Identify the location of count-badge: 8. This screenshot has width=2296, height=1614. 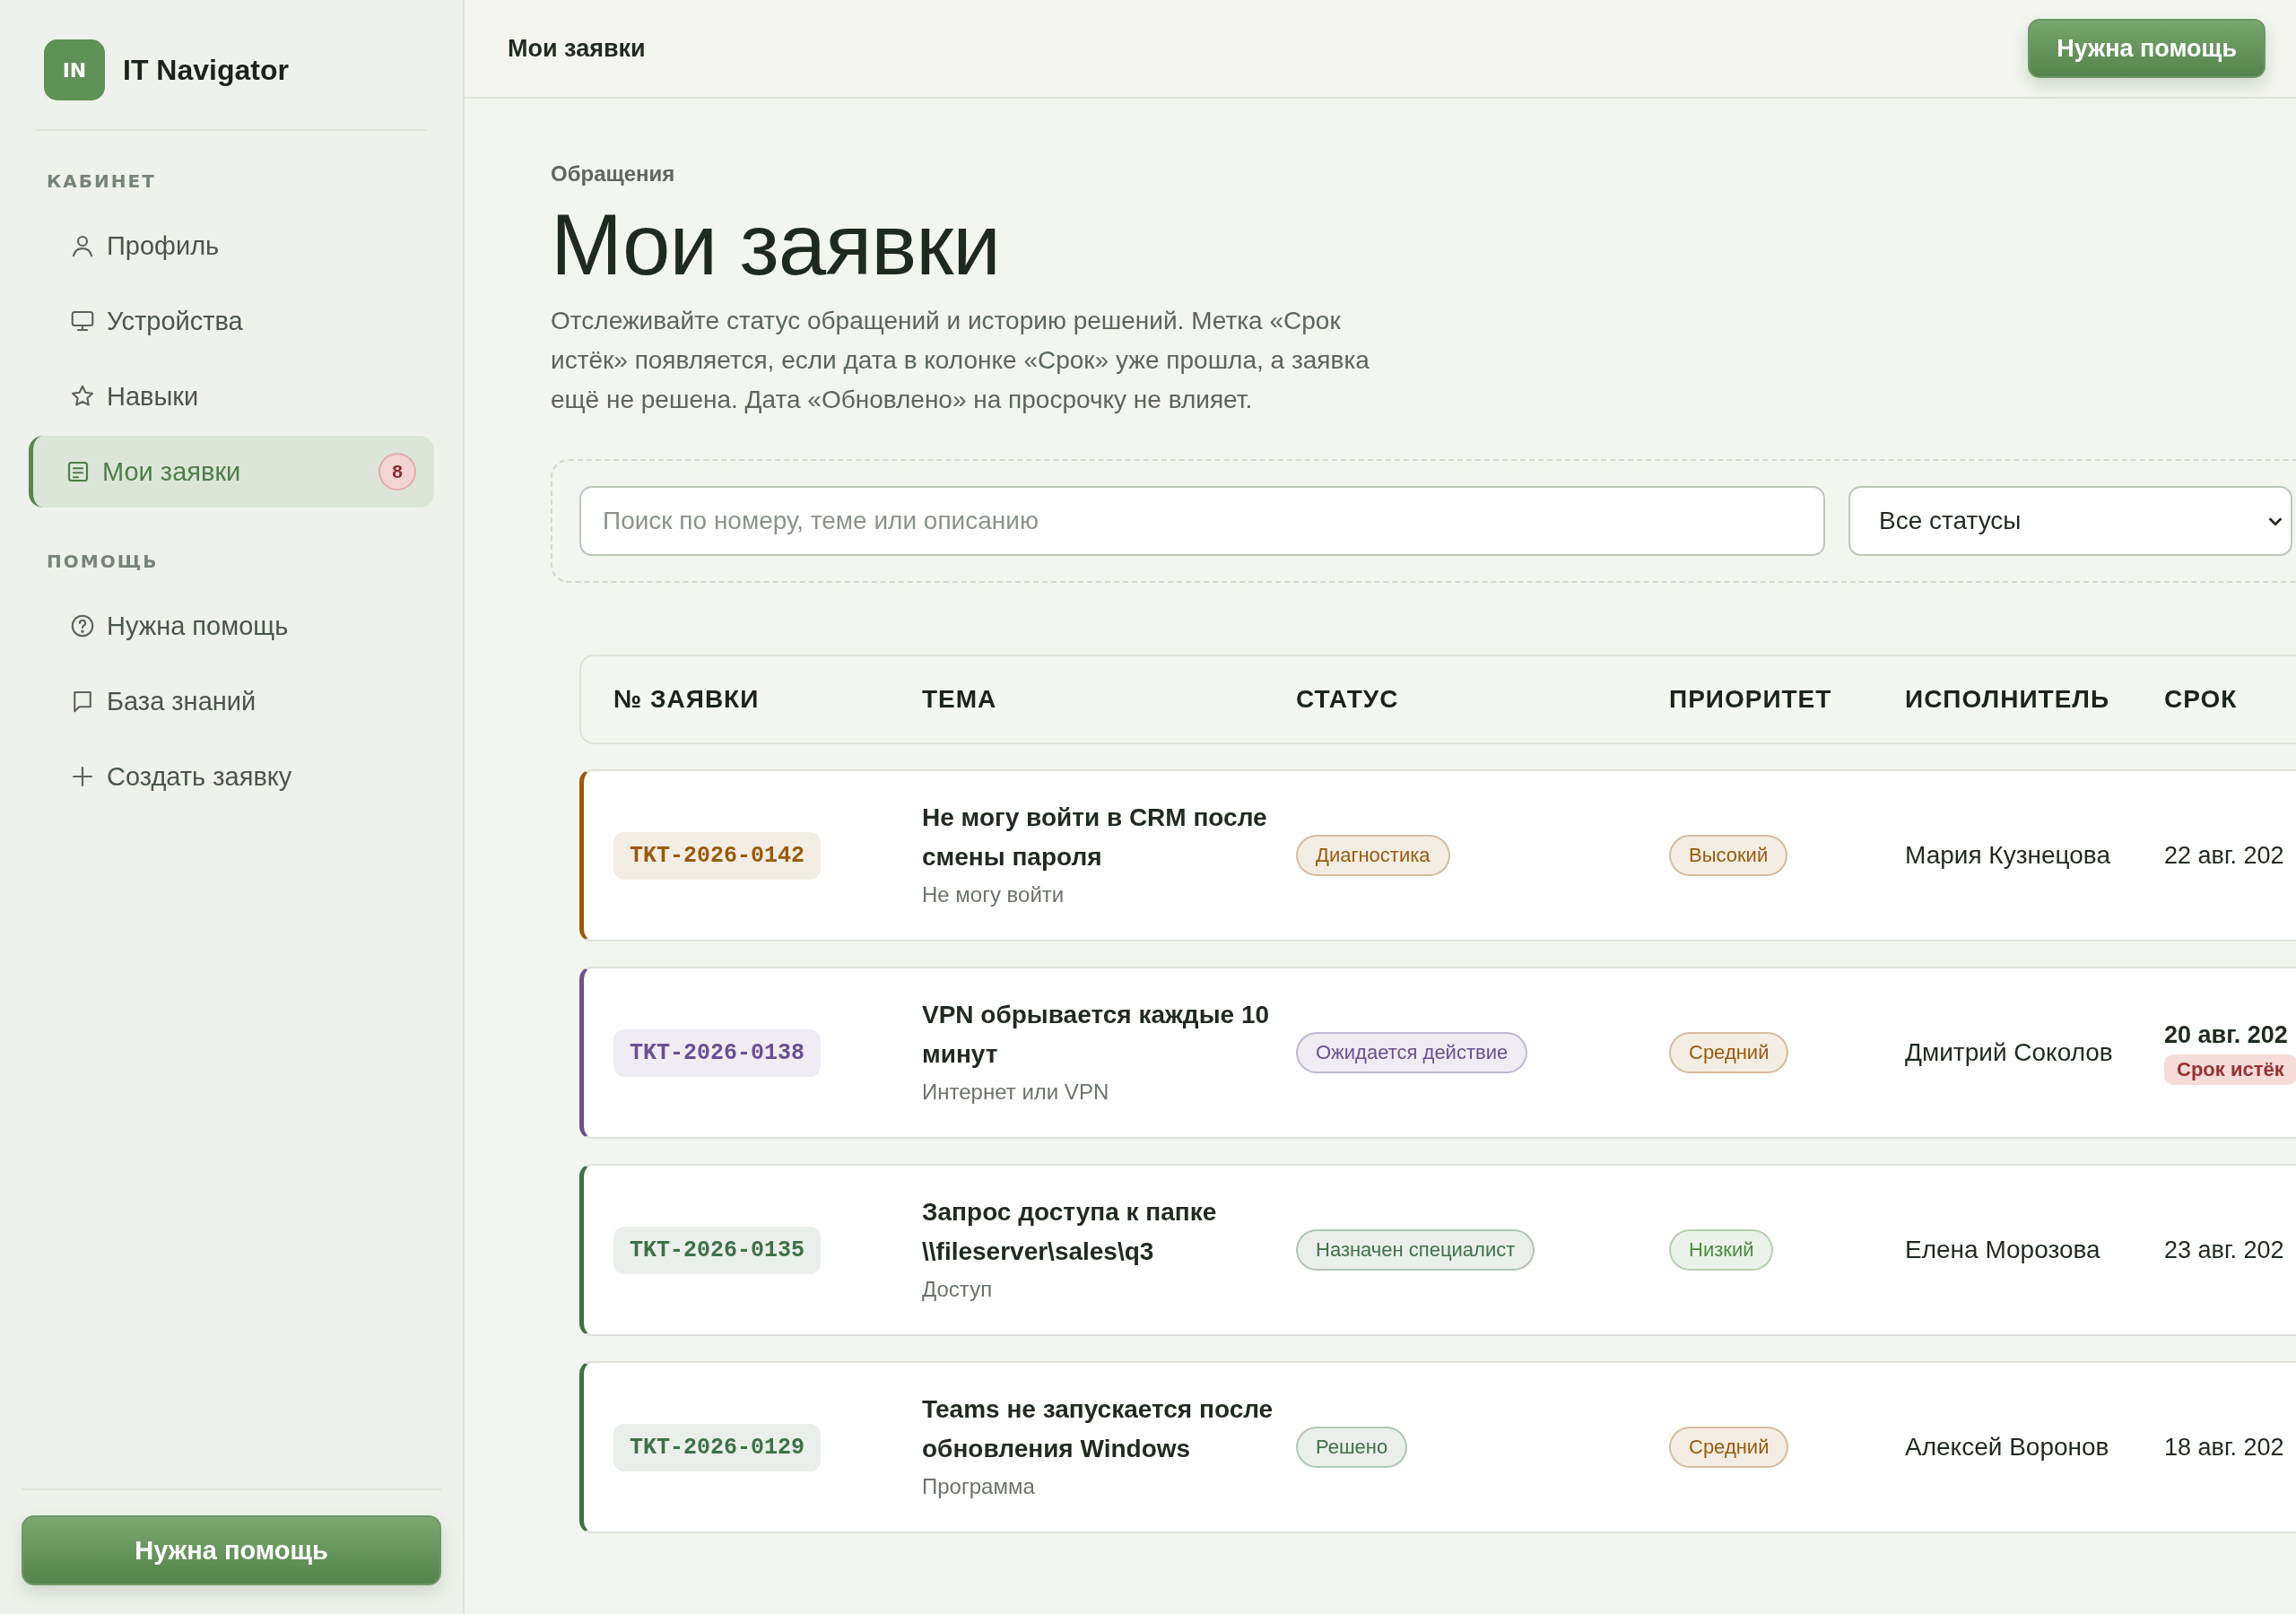
(397, 471).